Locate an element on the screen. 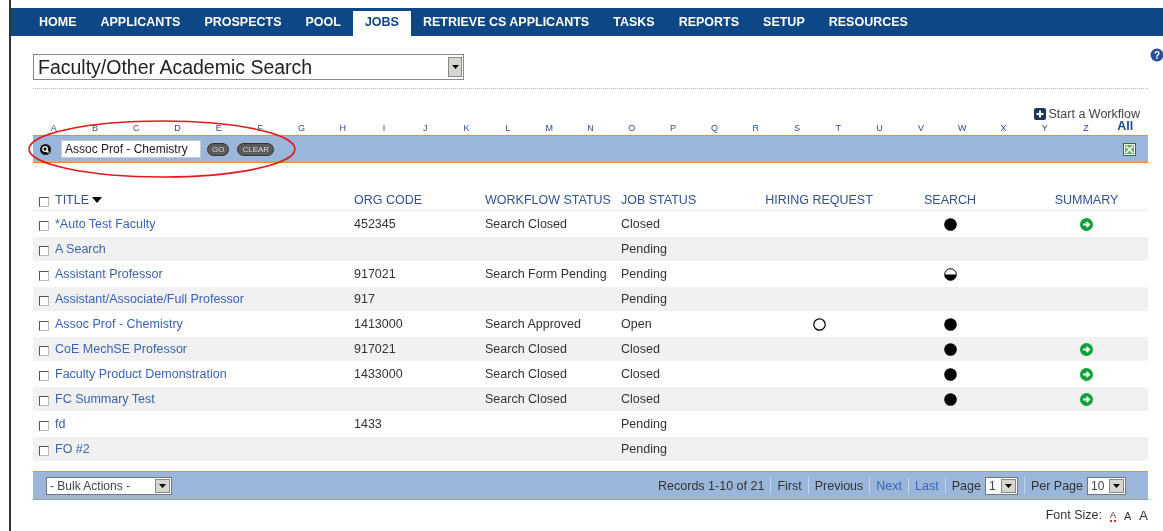 The width and height of the screenshot is (1163, 531). per-page-select: 10 is located at coordinates (1106, 485).